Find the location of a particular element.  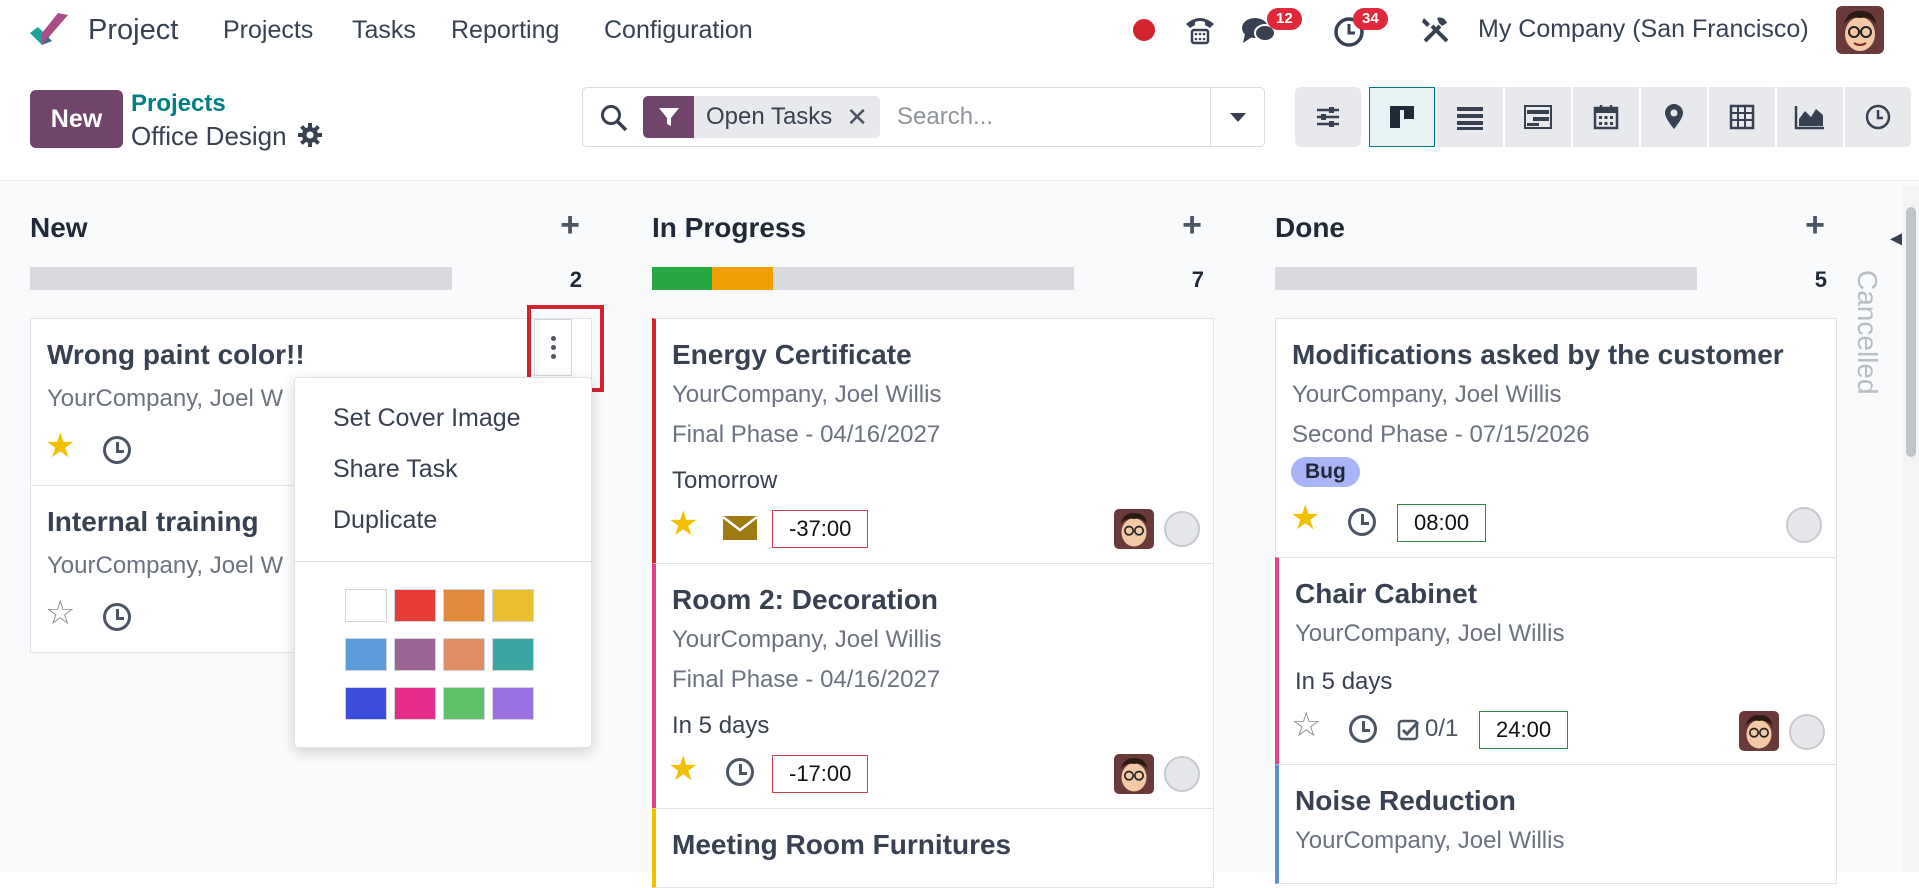

facet-remove-icon: ✕ is located at coordinates (862, 117).